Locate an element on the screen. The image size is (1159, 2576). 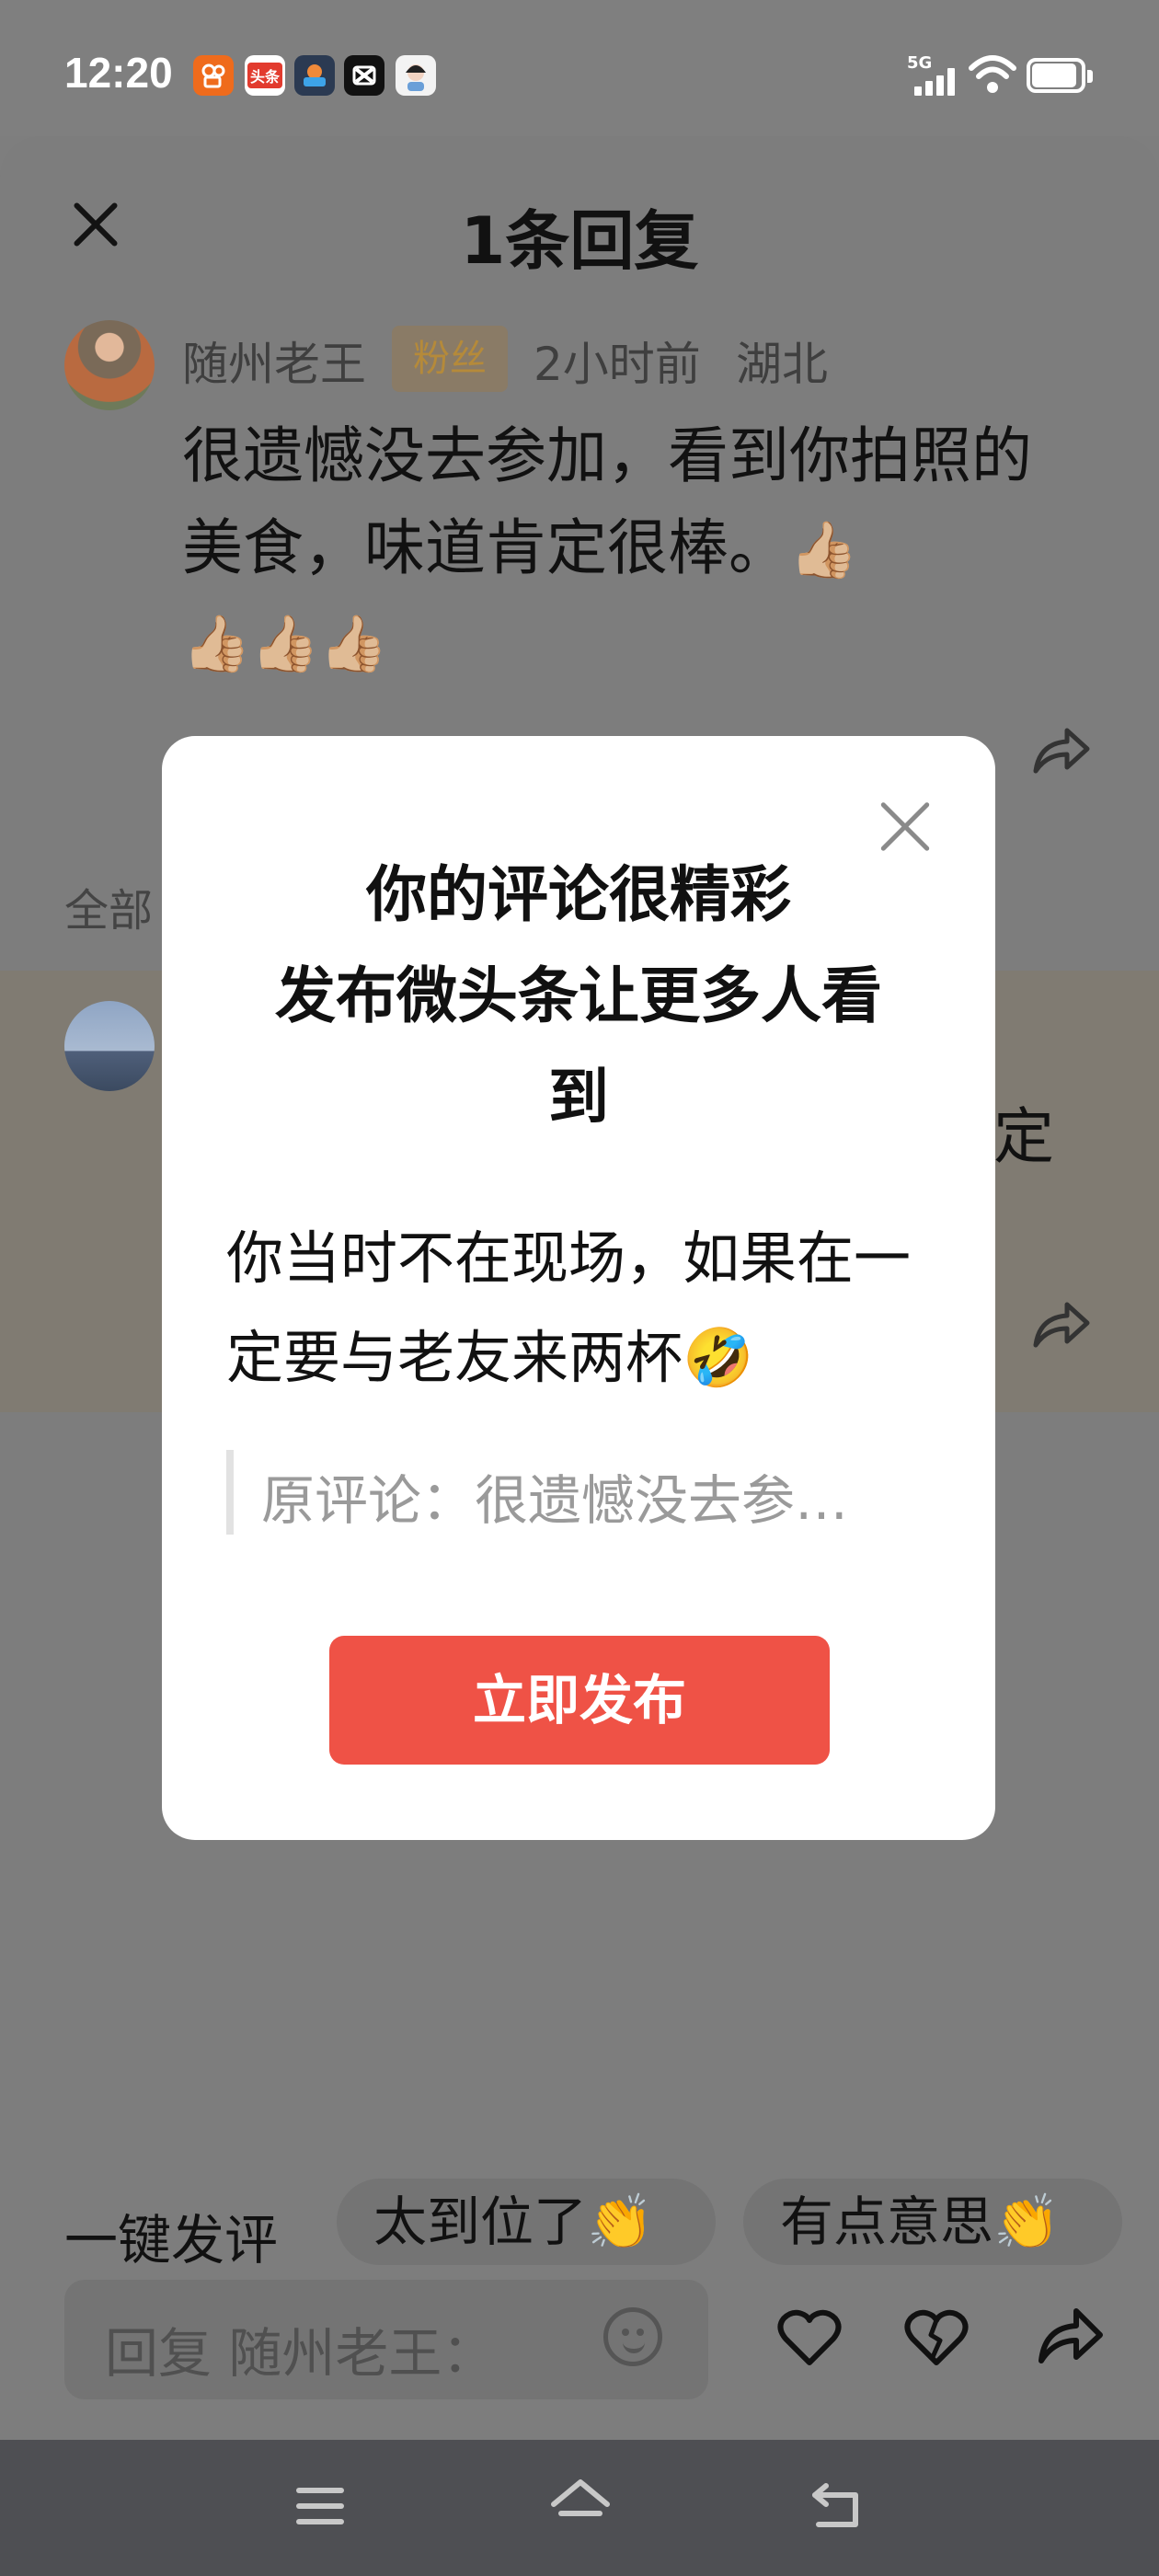
user-comment-preview: 你当时不在现场，如果在一定要与老友来两杯🤣 is located at coordinates (575, 1308).